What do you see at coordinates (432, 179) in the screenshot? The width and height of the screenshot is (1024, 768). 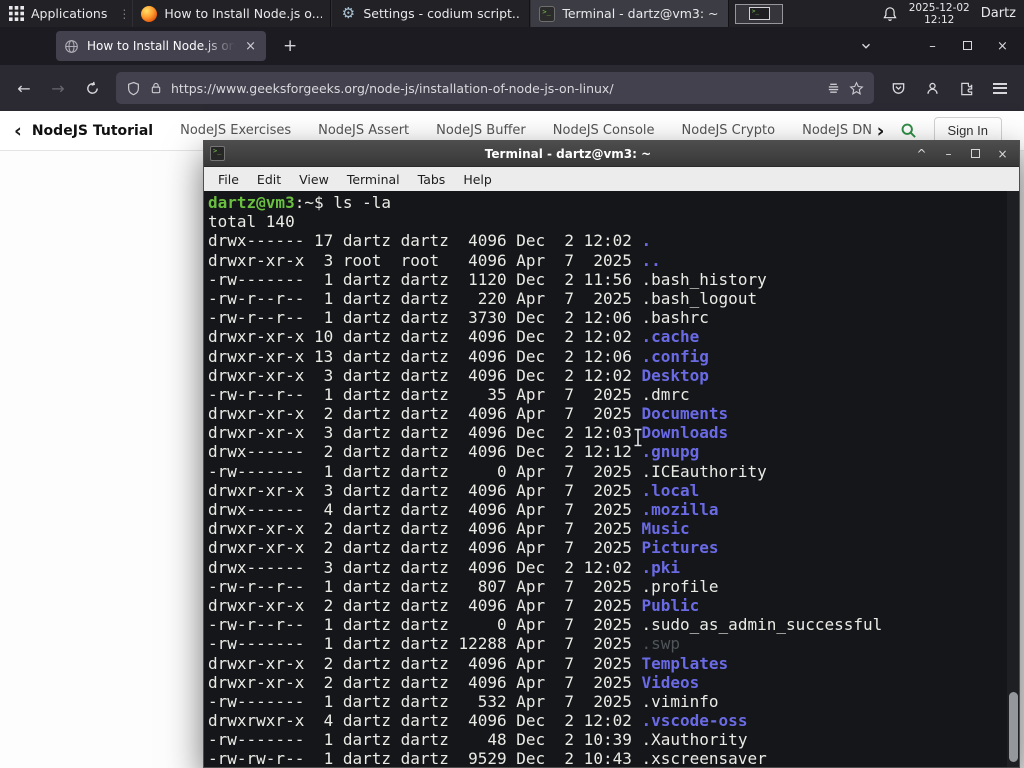 I see `terminal-menu-item: Tabs` at bounding box center [432, 179].